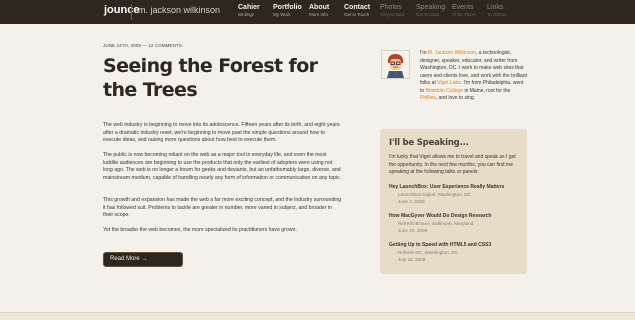  I want to click on post-meta: JUNE 24TH, 2009 — 12 COMMENTS, so click(142, 45).